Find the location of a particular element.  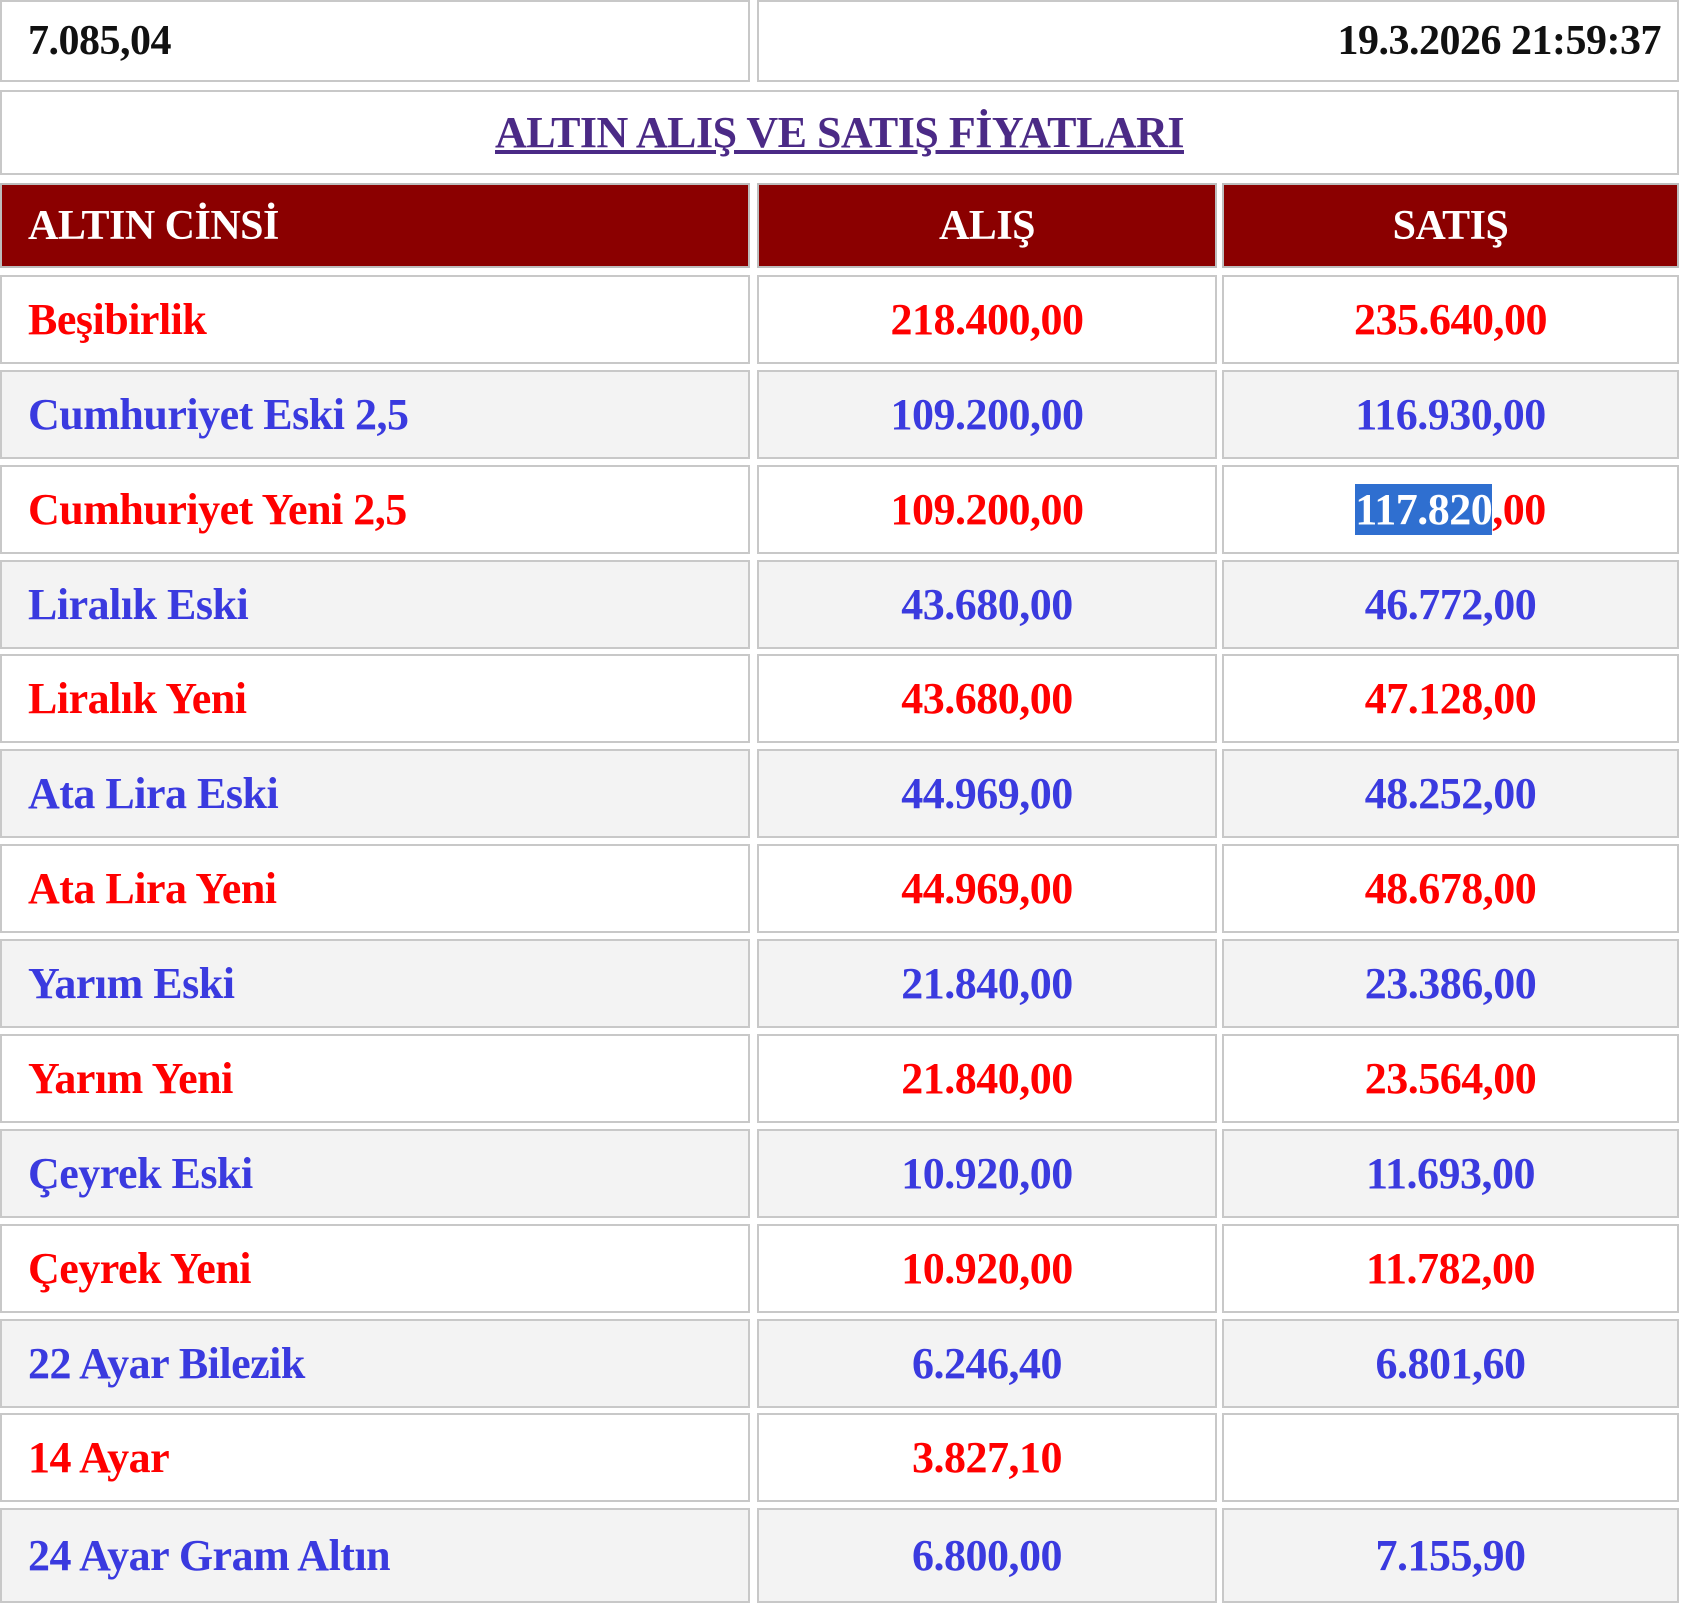

gold-type-cell: Beşibirlik is located at coordinates (375, 319).